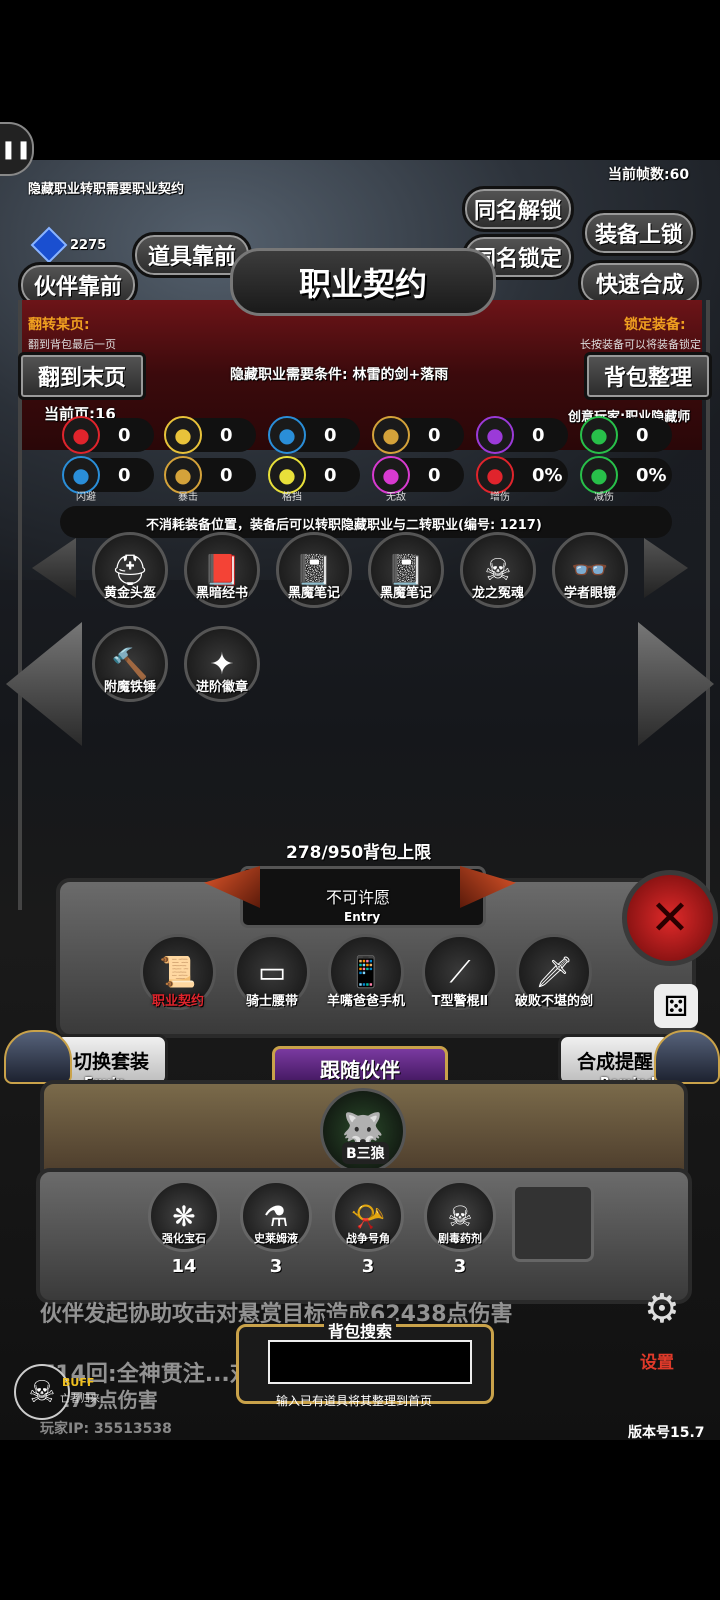  What do you see at coordinates (292, 497) in the screenshot?
I see `stat-label: 格挡` at bounding box center [292, 497].